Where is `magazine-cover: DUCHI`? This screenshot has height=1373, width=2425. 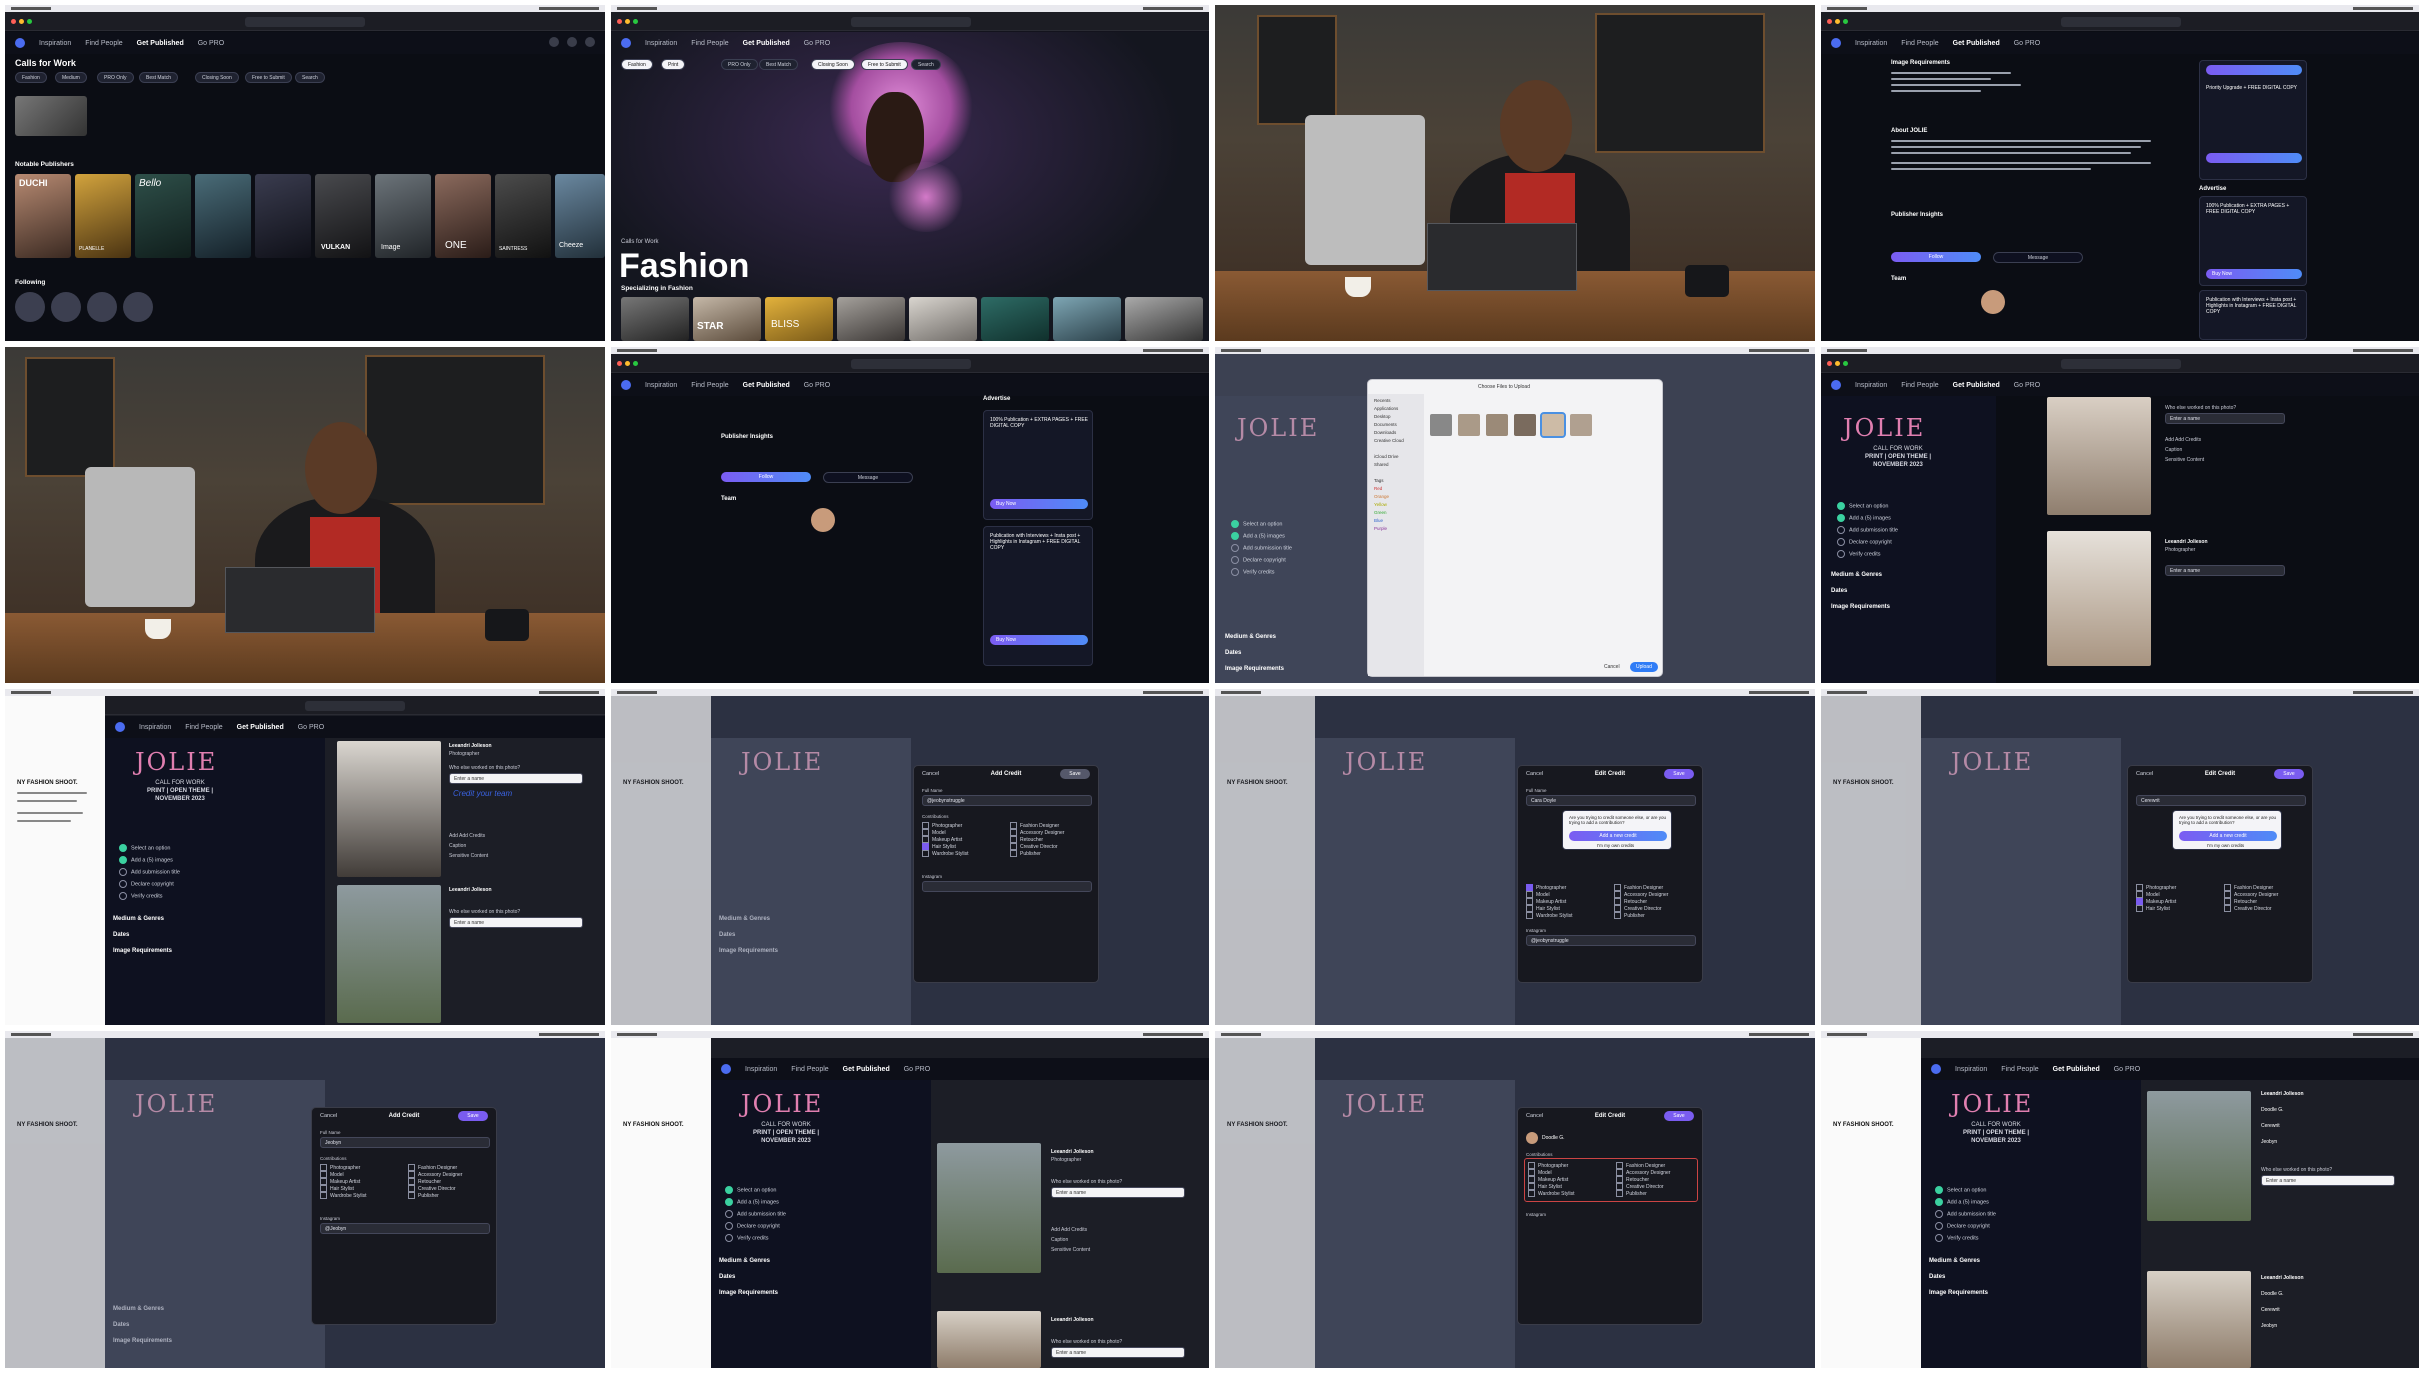
magazine-cover: DUCHI is located at coordinates (43, 216).